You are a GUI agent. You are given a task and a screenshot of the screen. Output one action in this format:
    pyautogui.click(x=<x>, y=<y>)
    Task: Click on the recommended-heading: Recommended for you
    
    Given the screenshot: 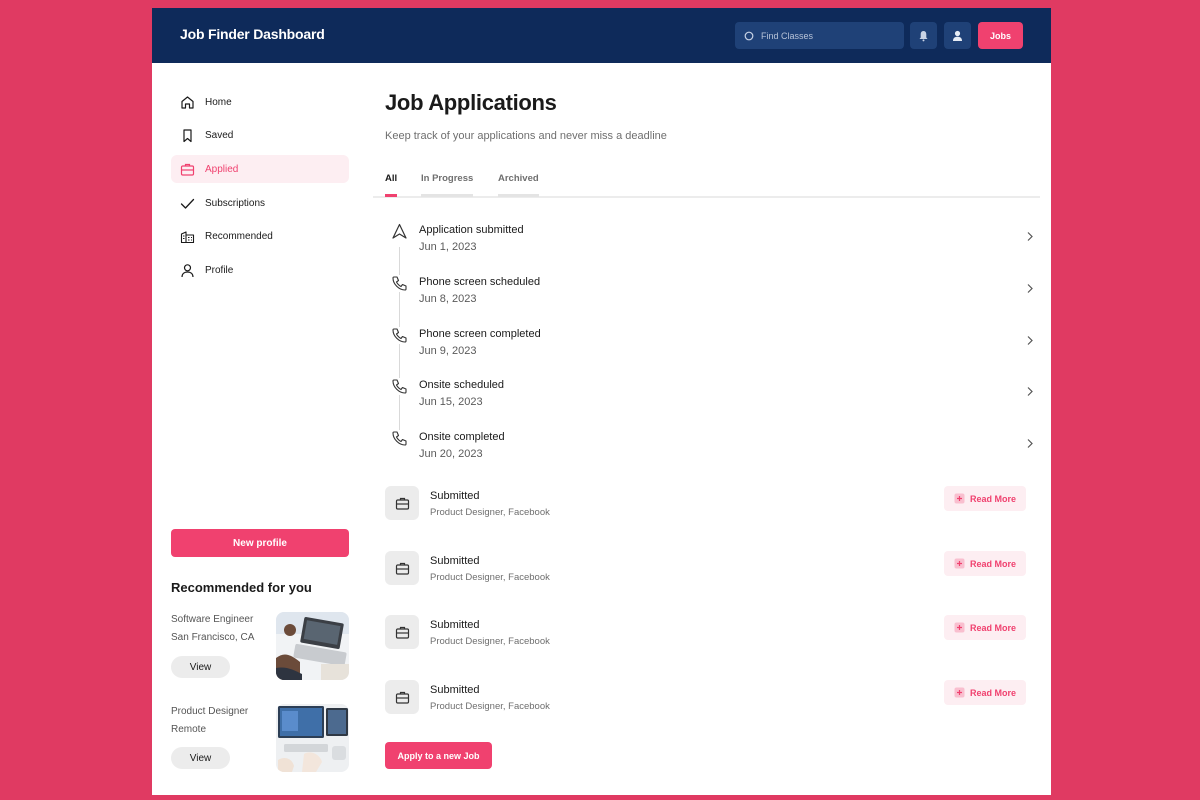 What is the action you would take?
    pyautogui.click(x=241, y=587)
    